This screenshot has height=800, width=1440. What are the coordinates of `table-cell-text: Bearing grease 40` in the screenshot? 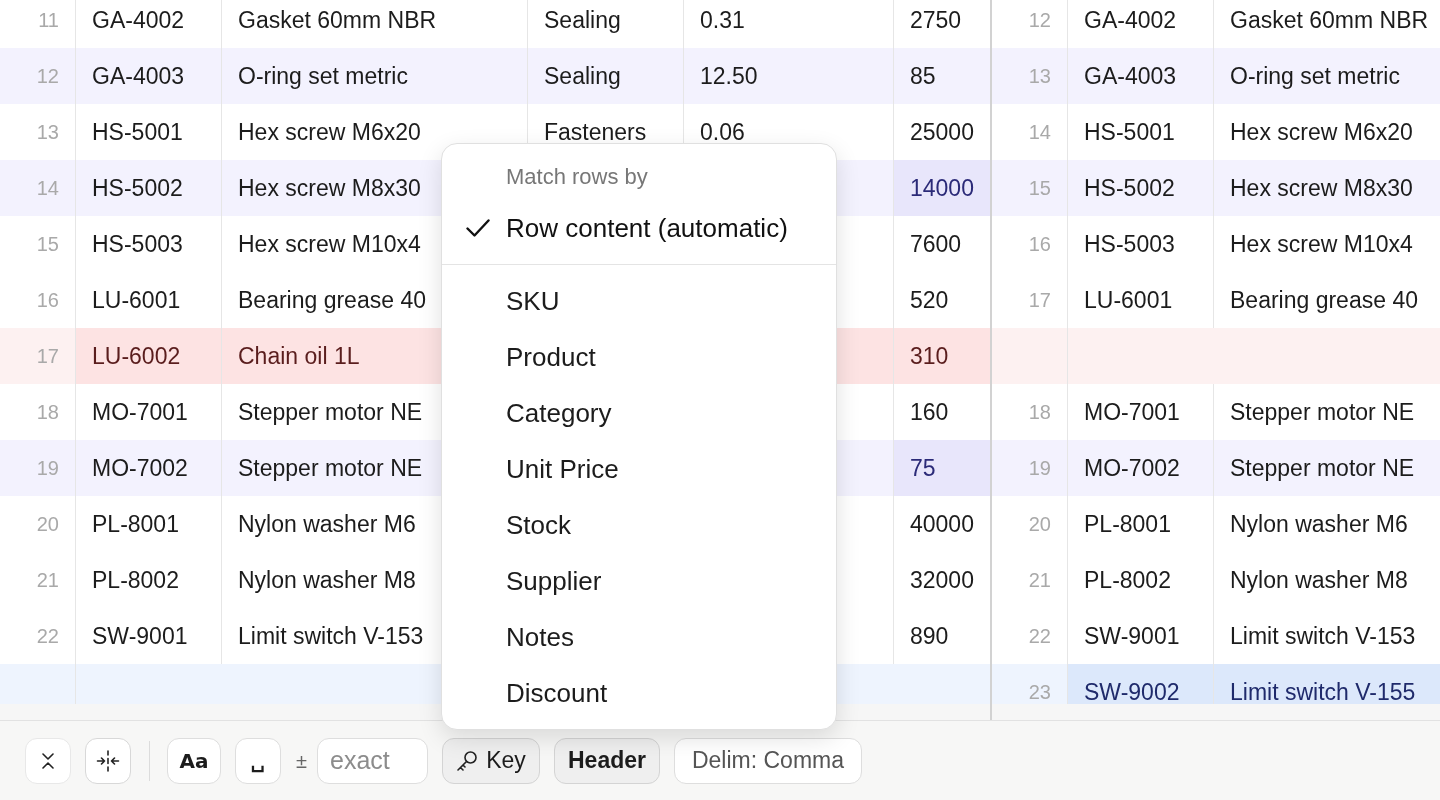 It's located at (1324, 300).